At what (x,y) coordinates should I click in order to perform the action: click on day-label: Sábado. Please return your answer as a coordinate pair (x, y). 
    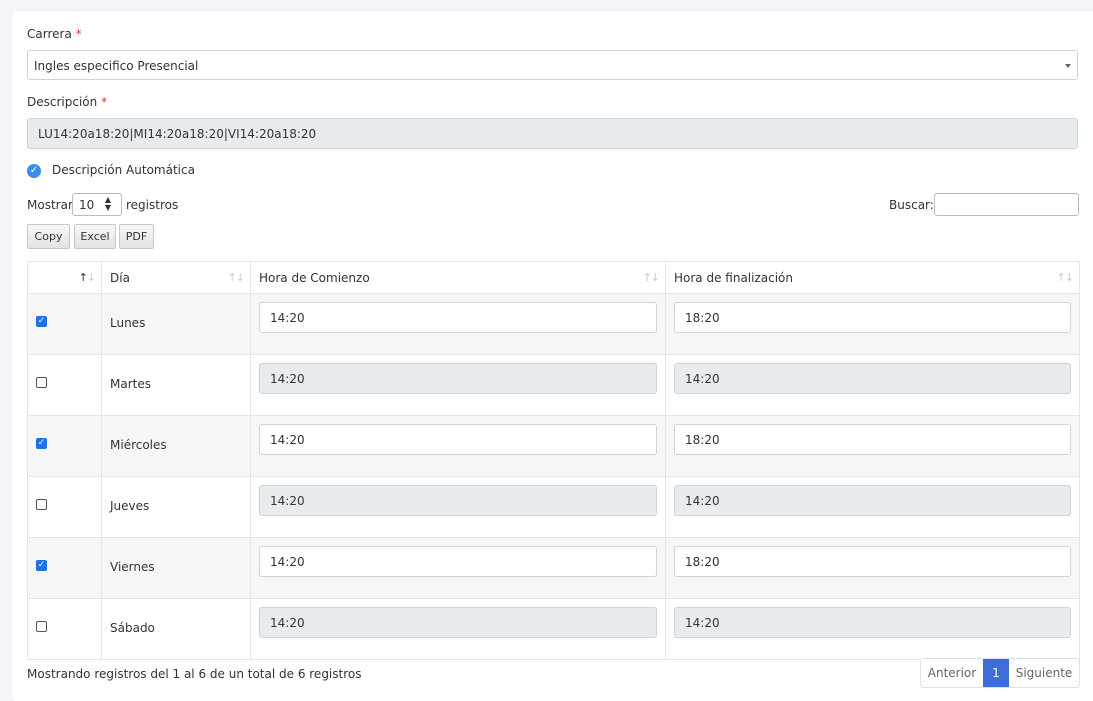
    Looking at the image, I should click on (132, 628).